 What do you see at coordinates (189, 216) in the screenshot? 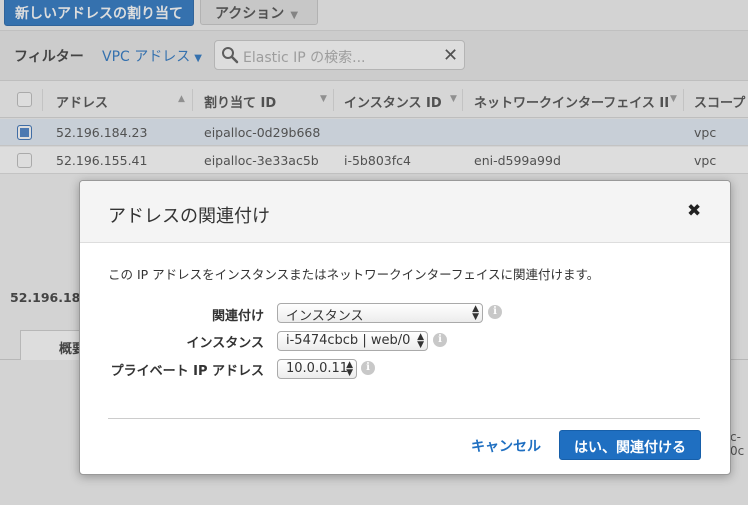
I see `dialog-title: アドレスの関連付け` at bounding box center [189, 216].